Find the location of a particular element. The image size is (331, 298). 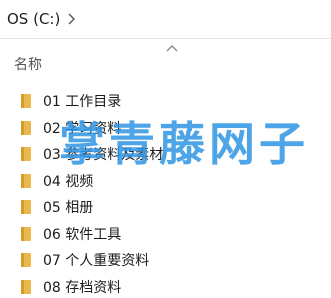

folder-name: 01 工作目录 is located at coordinates (82, 102).